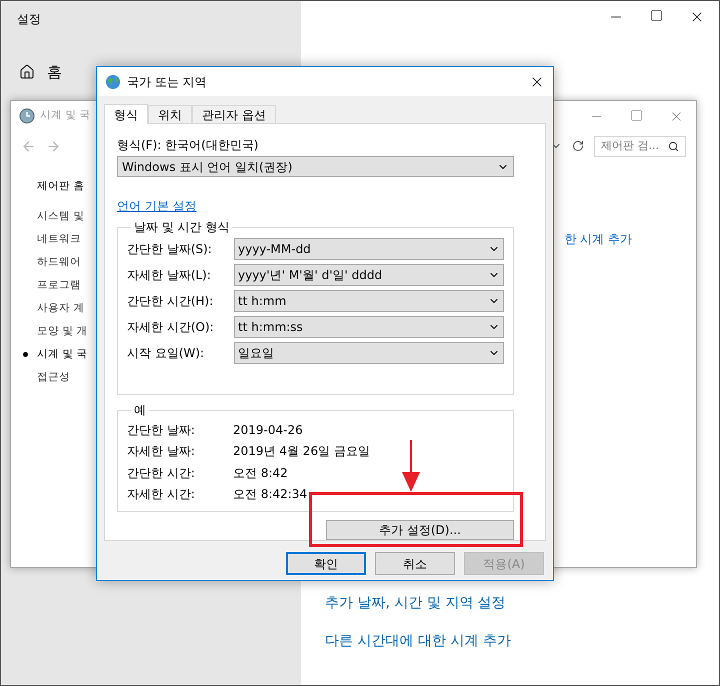  Describe the element at coordinates (301, 451) in the screenshot. I see `example-value: 2019년 4월 26일 금요일` at that location.